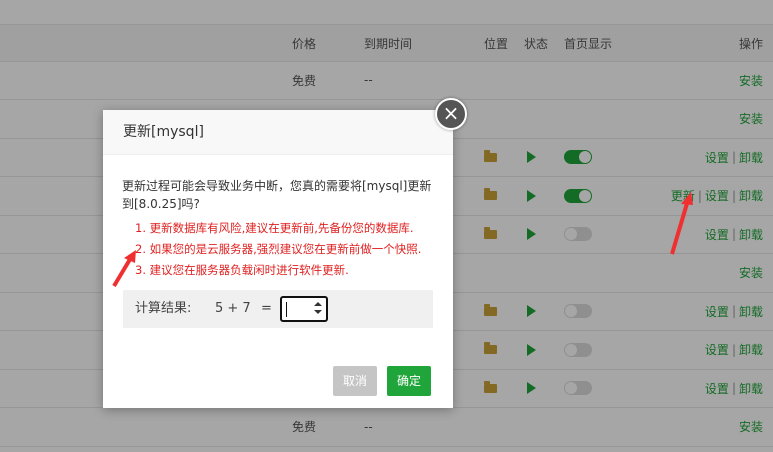 The width and height of the screenshot is (773, 452). Describe the element at coordinates (266, 308) in the screenshot. I see `calc-equals: =` at that location.